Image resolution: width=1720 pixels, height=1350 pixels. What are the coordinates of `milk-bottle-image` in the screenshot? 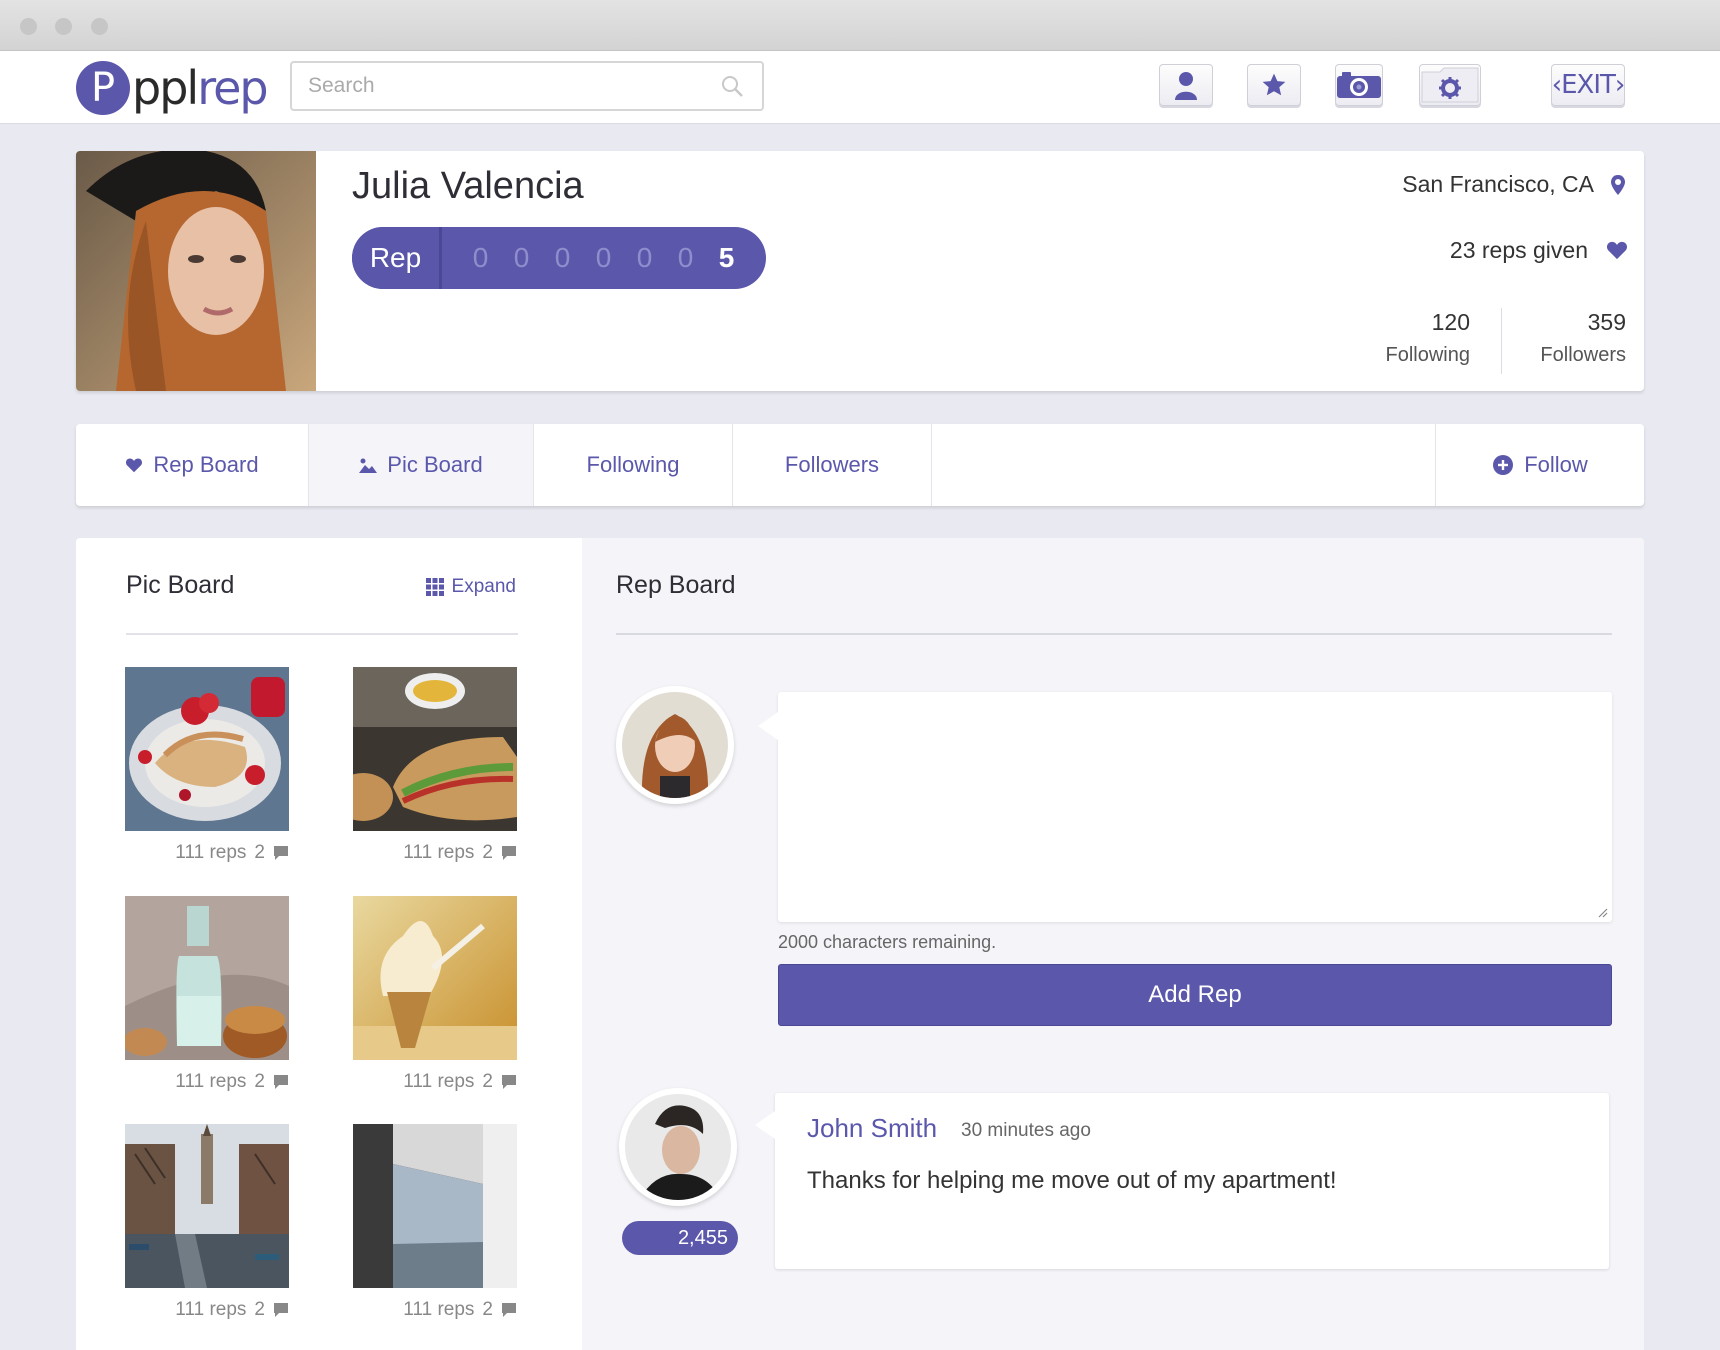 It's located at (207, 978).